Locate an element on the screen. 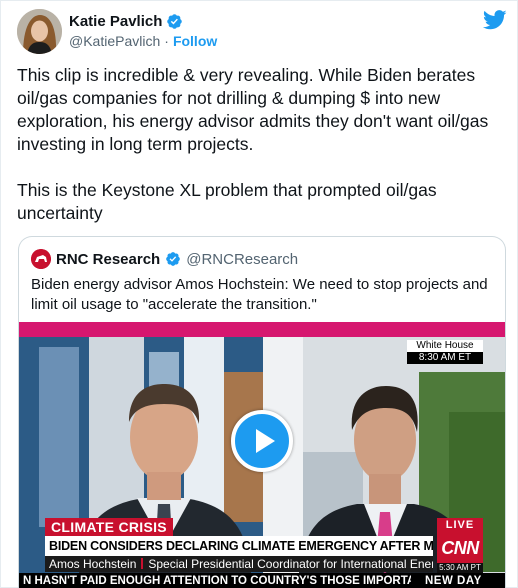  quoted-author-handle: @RNCResearch is located at coordinates (242, 259).